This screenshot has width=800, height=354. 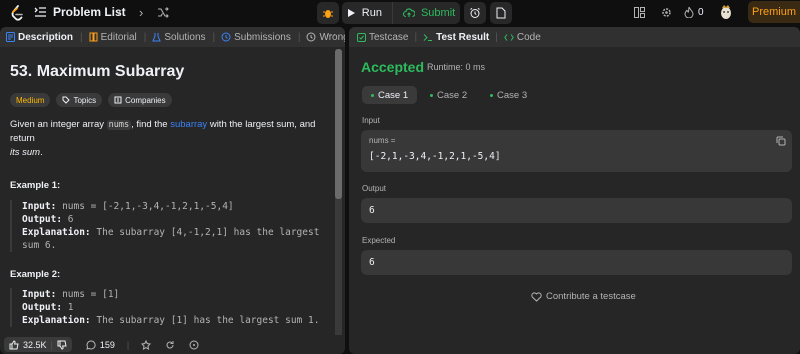 I want to click on like-button: 32.5K, so click(x=28, y=345).